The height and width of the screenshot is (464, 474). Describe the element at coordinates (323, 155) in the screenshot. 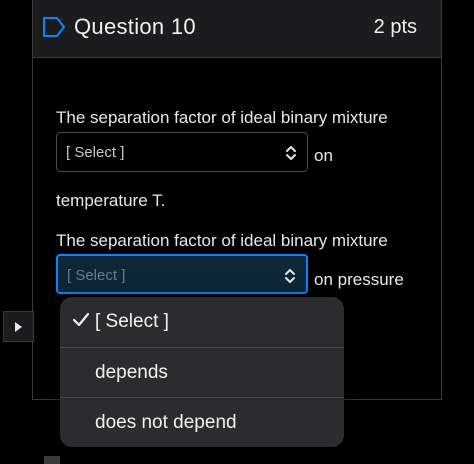

I see `question-text-on: on` at that location.